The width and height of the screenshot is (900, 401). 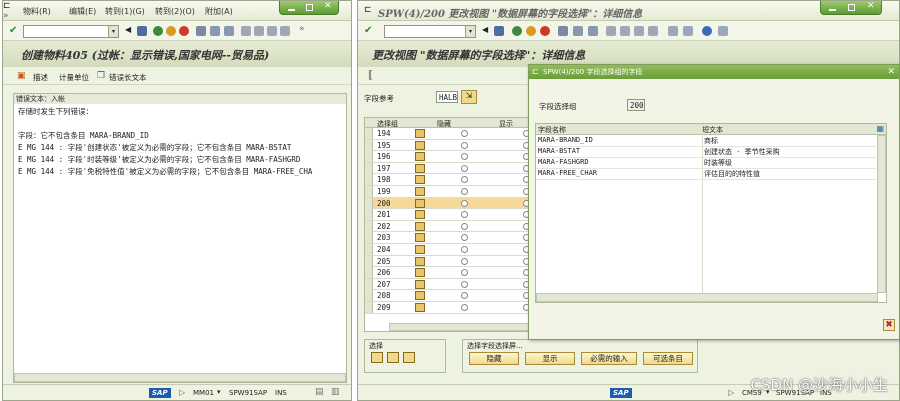 I want to click on new-session-icon, so click(x=673, y=31).